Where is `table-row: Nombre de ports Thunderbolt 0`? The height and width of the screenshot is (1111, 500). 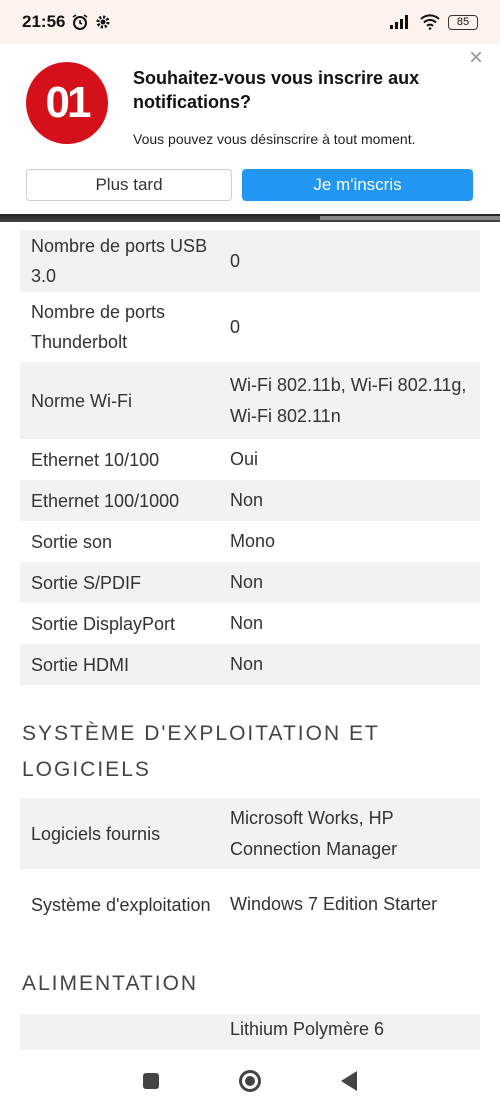
table-row: Nombre de ports Thunderbolt 0 is located at coordinates (250, 327).